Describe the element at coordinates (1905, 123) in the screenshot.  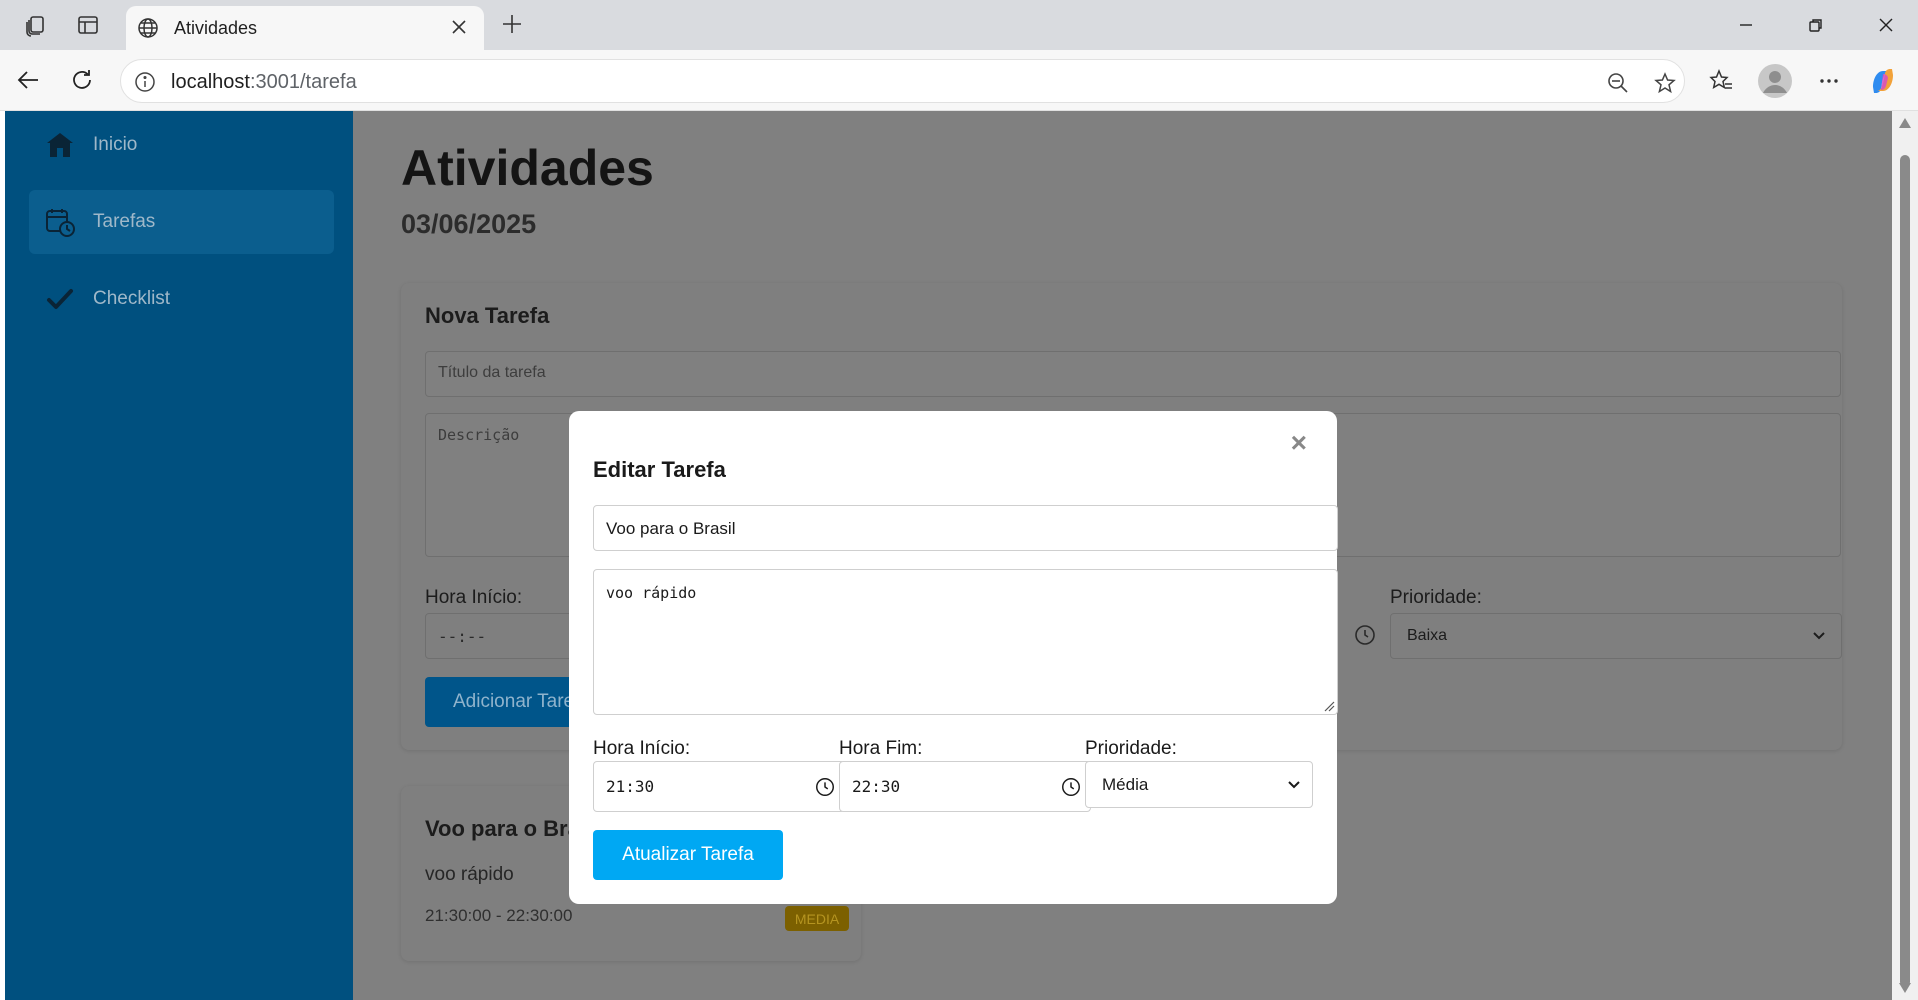
I see `scroll-up-arrow-icon` at that location.